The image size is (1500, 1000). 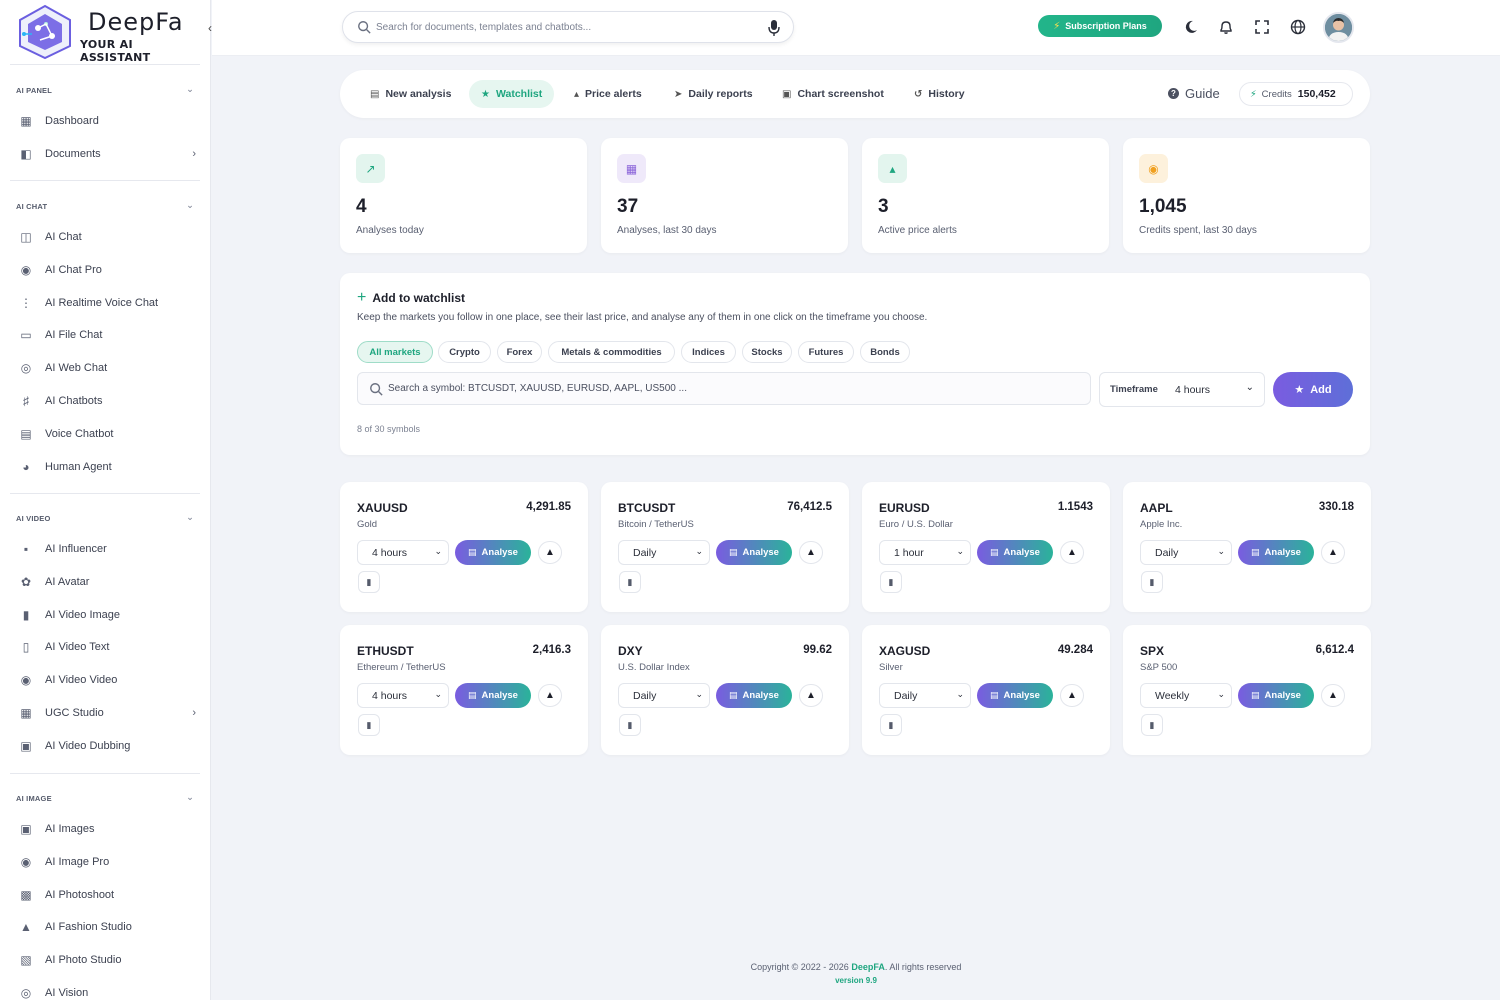 What do you see at coordinates (1313, 389) in the screenshot?
I see `add-symbol-button: ★ Add` at bounding box center [1313, 389].